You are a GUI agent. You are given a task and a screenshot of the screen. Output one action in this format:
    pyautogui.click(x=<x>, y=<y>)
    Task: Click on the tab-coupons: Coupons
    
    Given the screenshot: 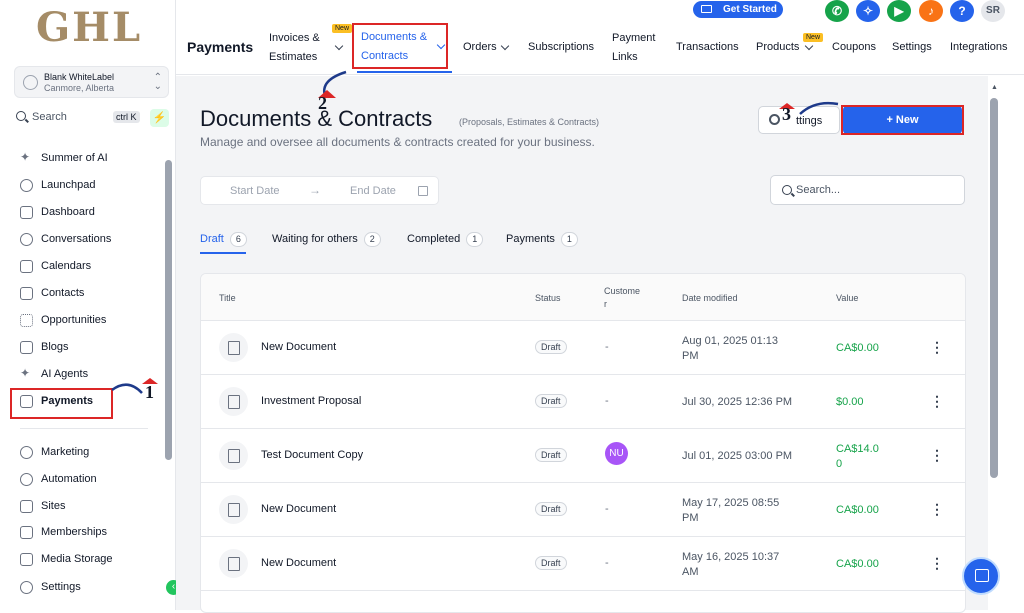 What is the action you would take?
    pyautogui.click(x=854, y=47)
    